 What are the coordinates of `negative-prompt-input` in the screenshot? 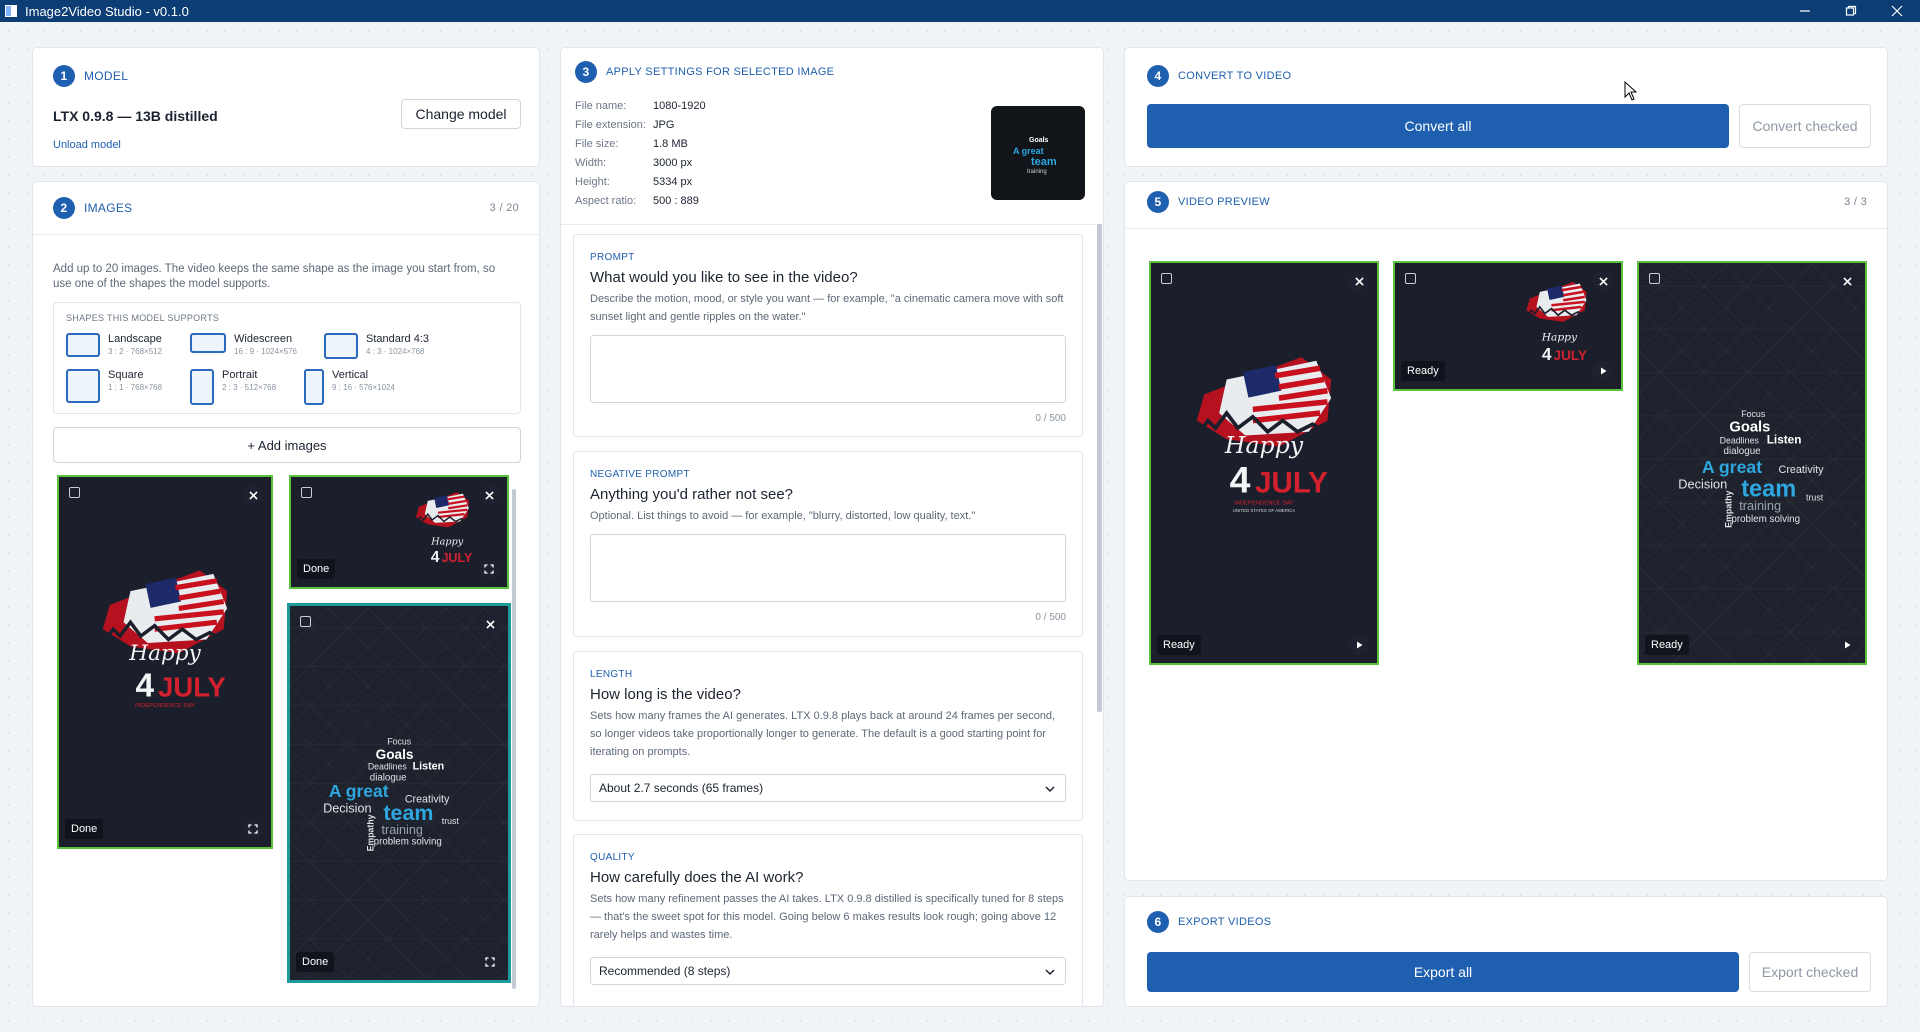 It's located at (828, 568).